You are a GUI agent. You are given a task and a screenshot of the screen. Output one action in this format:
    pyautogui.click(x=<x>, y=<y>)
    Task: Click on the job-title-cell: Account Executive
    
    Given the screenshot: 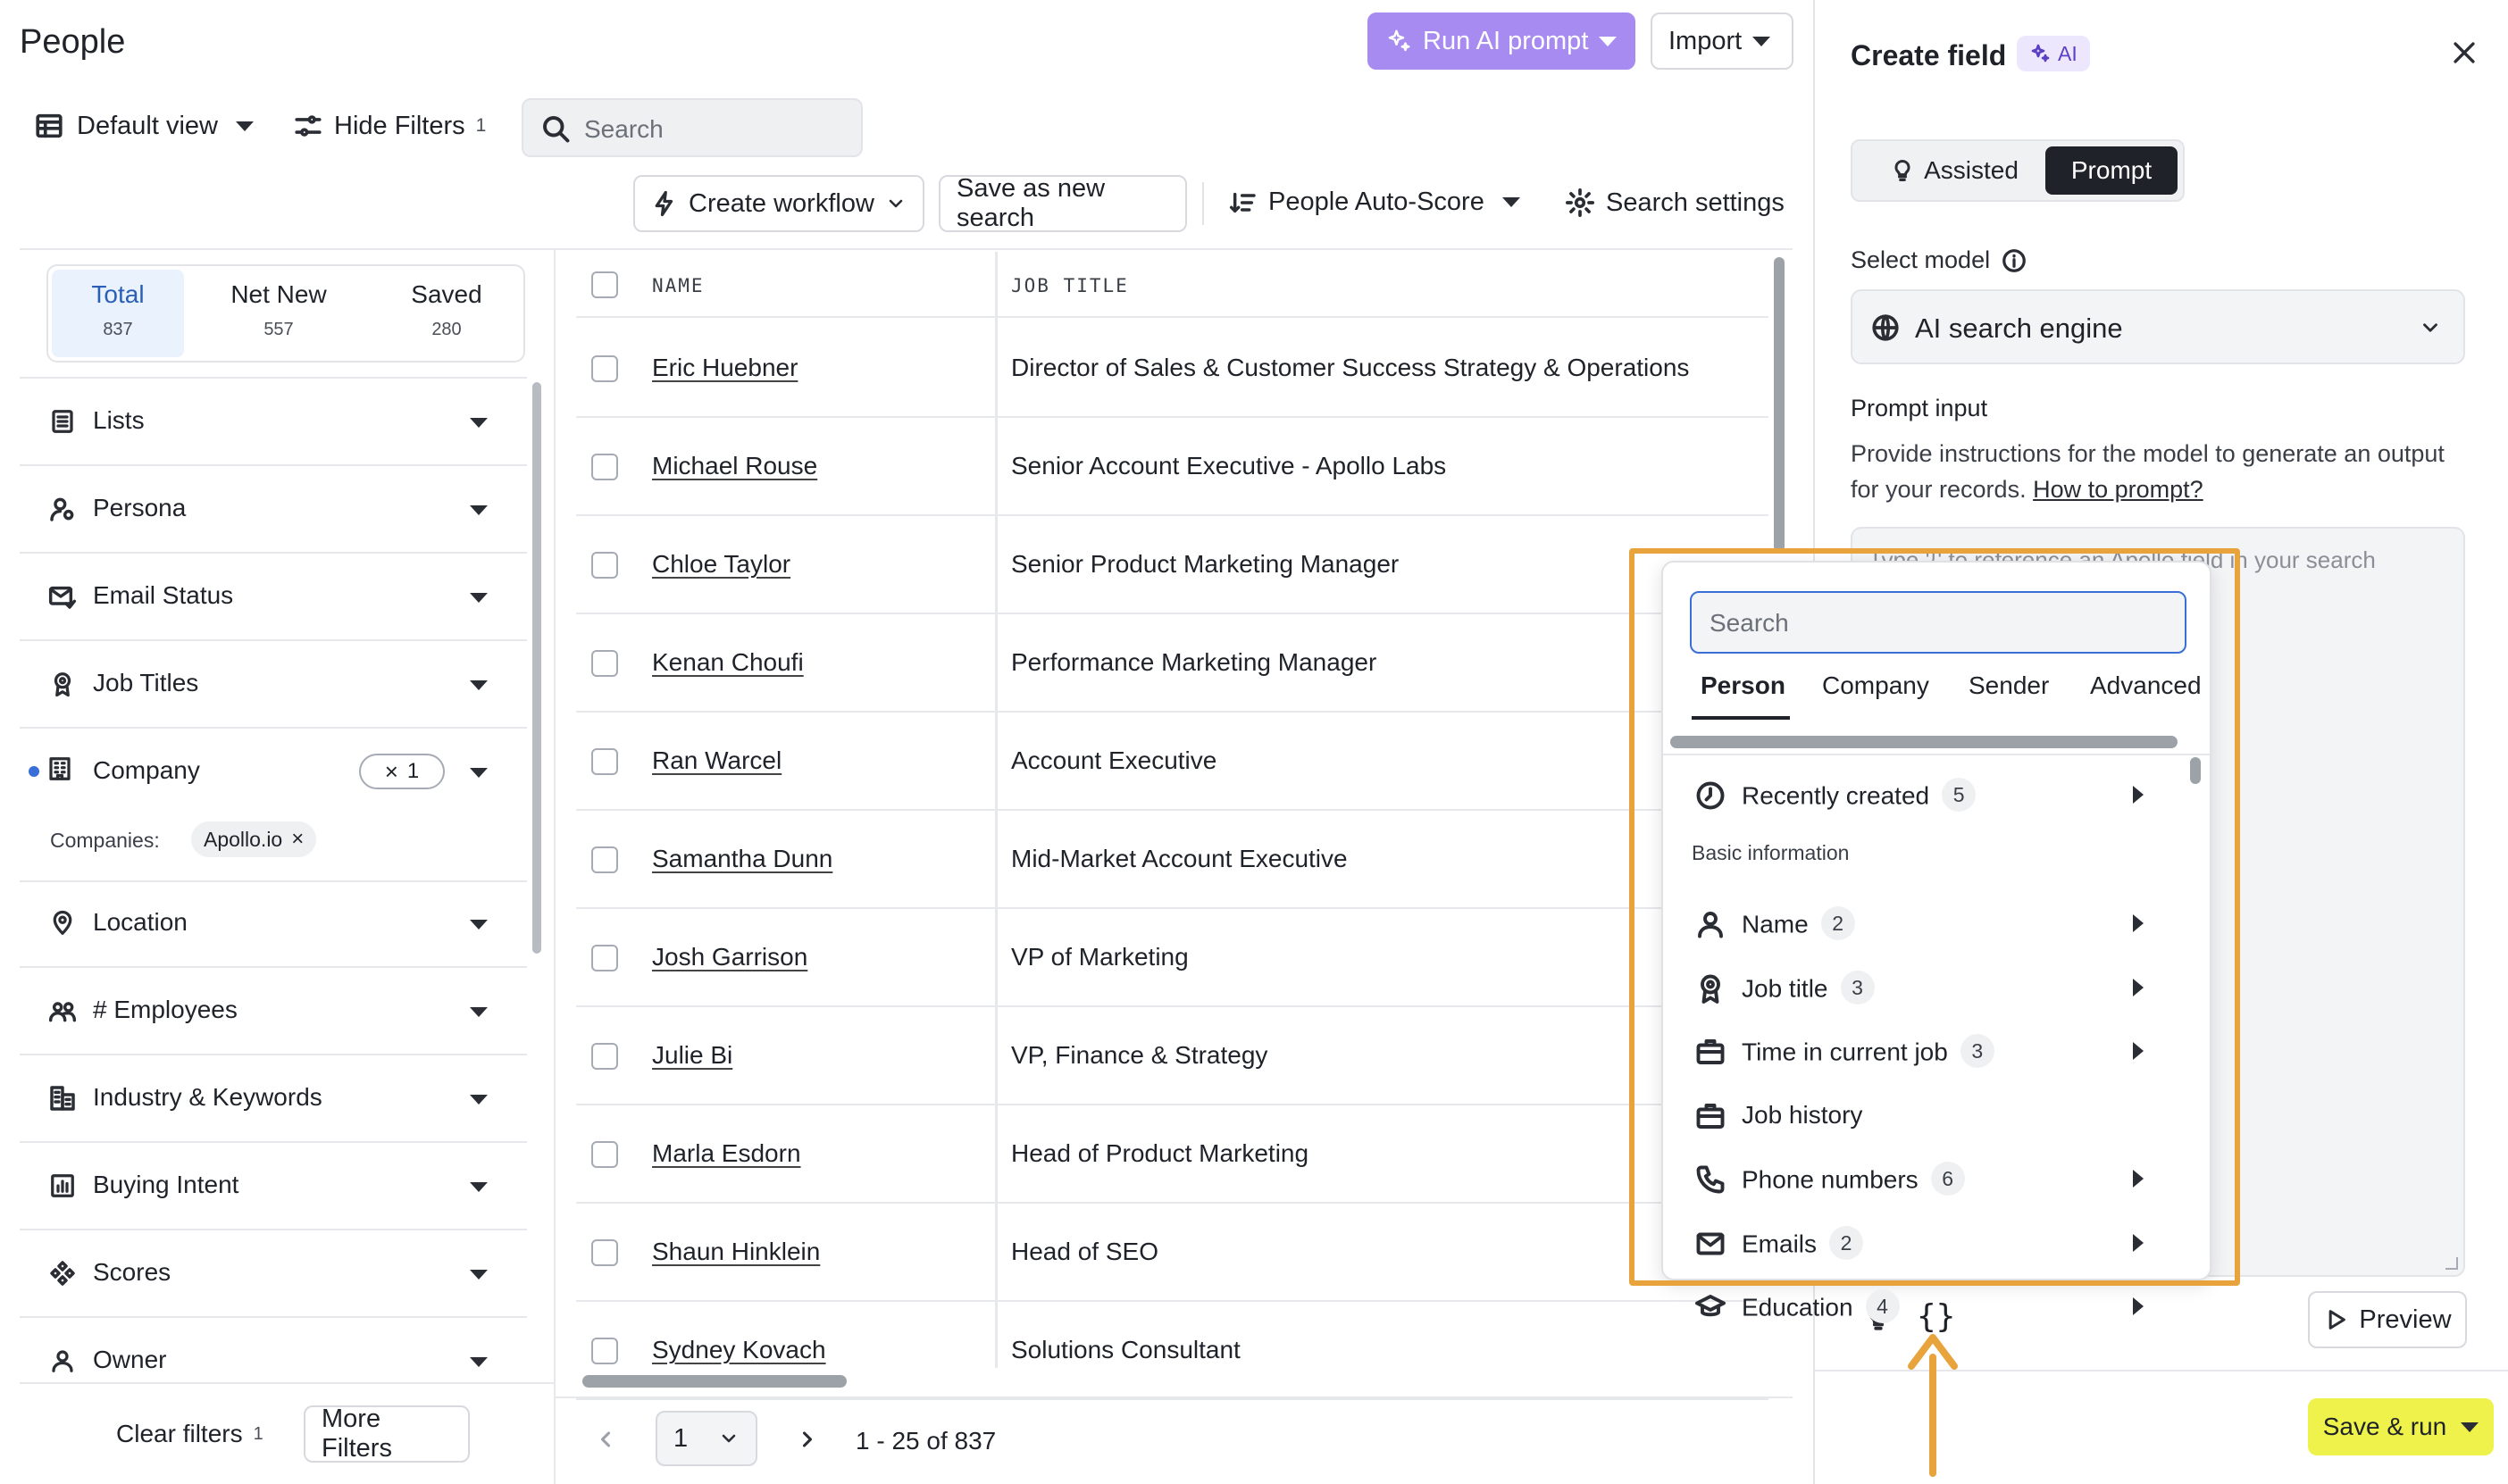 What is the action you would take?
    pyautogui.click(x=1114, y=760)
    